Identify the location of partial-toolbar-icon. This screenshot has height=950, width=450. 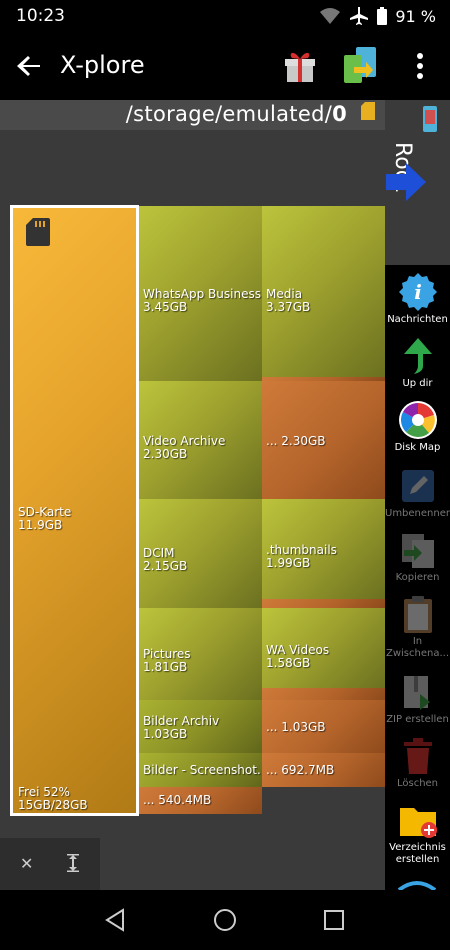
(417, 885).